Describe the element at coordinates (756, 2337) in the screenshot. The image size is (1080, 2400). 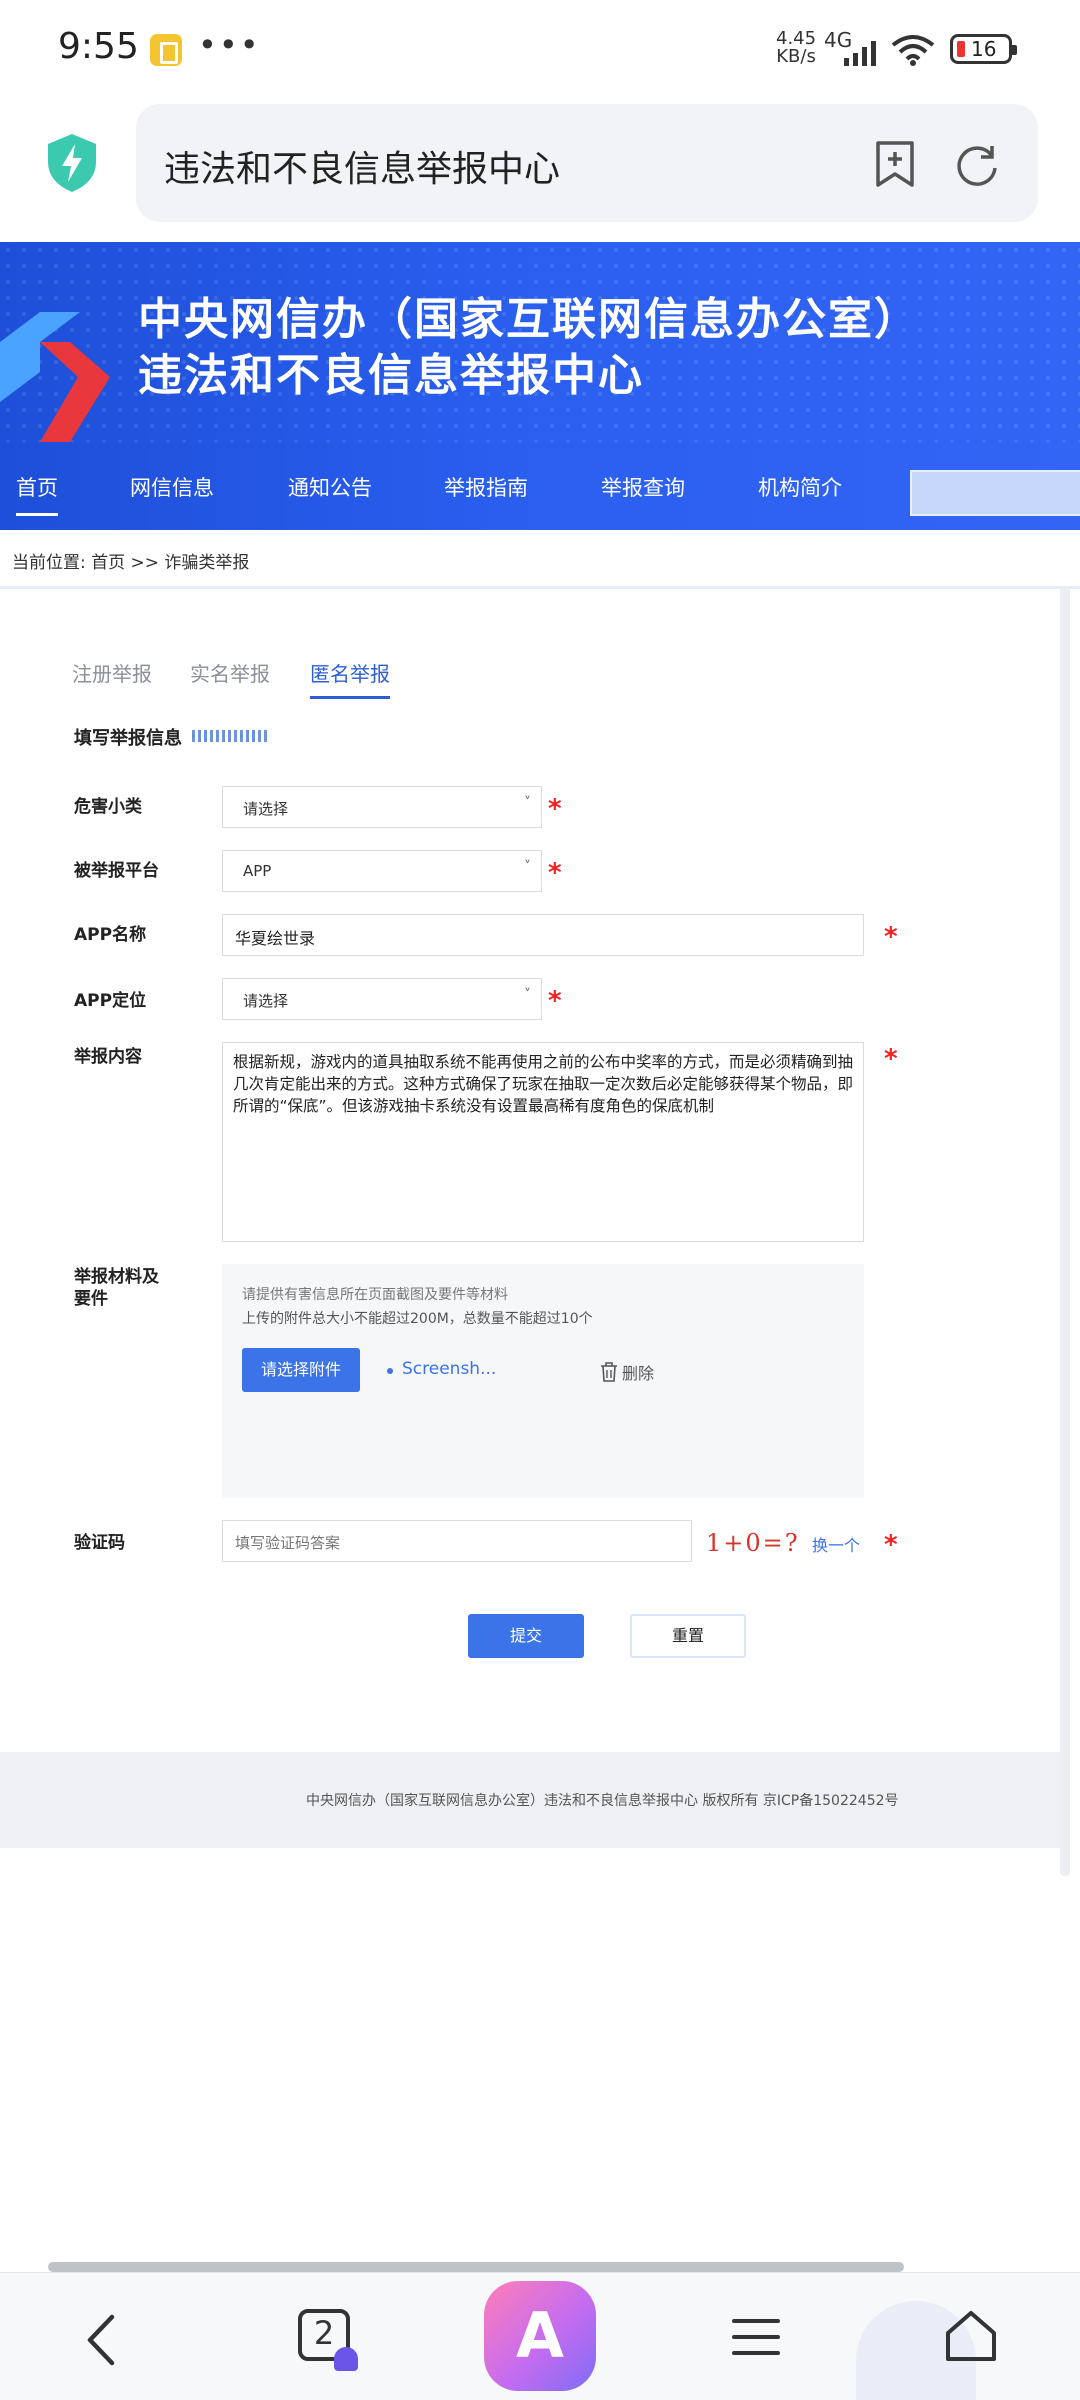
I see `menu-icon` at that location.